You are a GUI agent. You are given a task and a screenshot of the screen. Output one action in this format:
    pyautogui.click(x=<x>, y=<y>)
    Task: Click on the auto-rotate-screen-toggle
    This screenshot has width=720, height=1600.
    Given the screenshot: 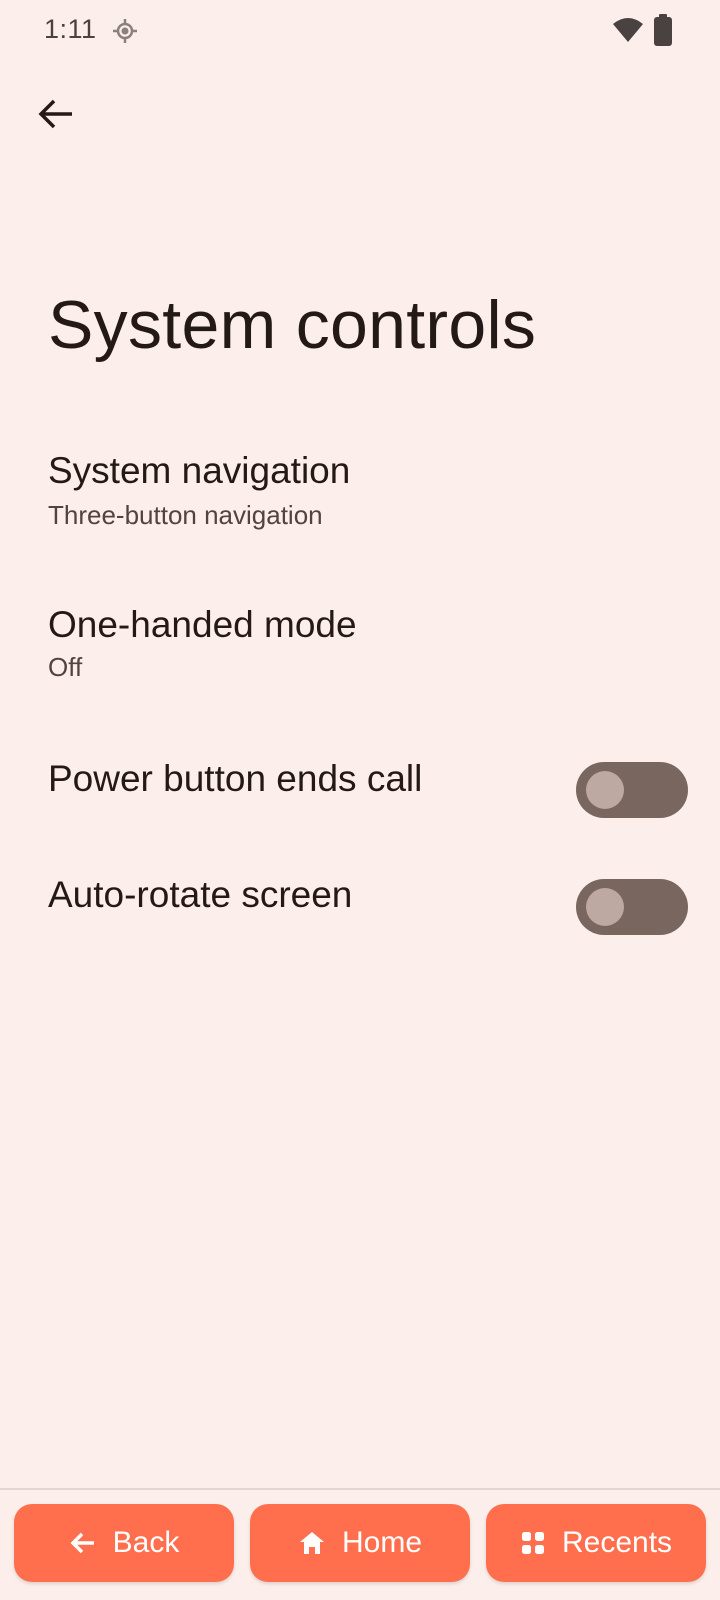 What is the action you would take?
    pyautogui.click(x=632, y=907)
    